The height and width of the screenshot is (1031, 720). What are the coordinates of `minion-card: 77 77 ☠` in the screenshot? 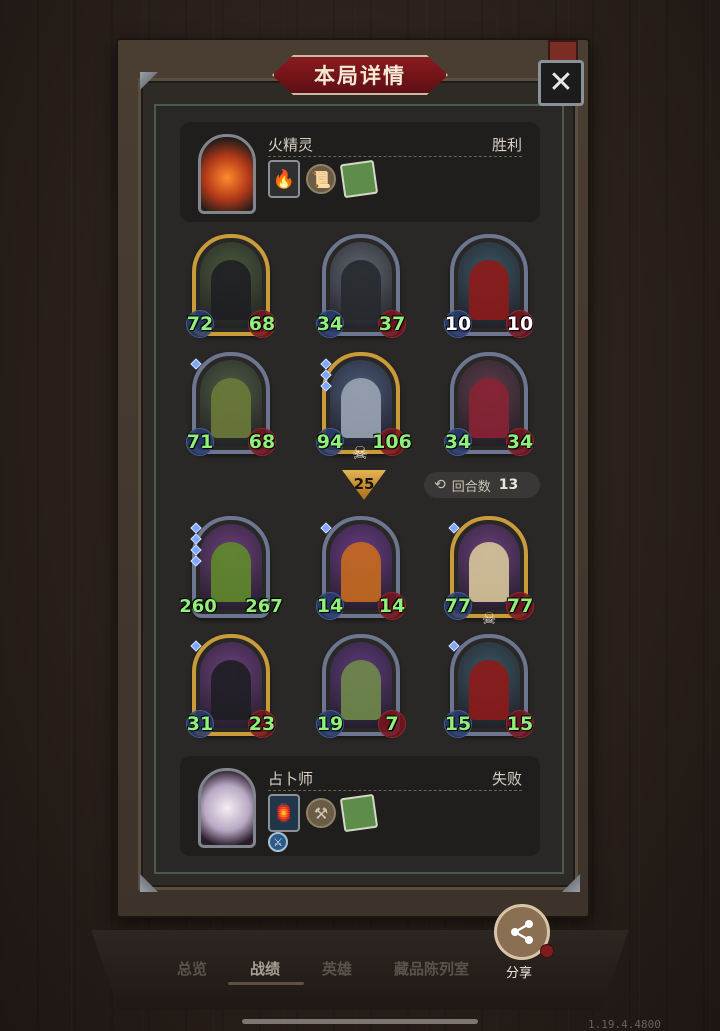 It's located at (489, 572).